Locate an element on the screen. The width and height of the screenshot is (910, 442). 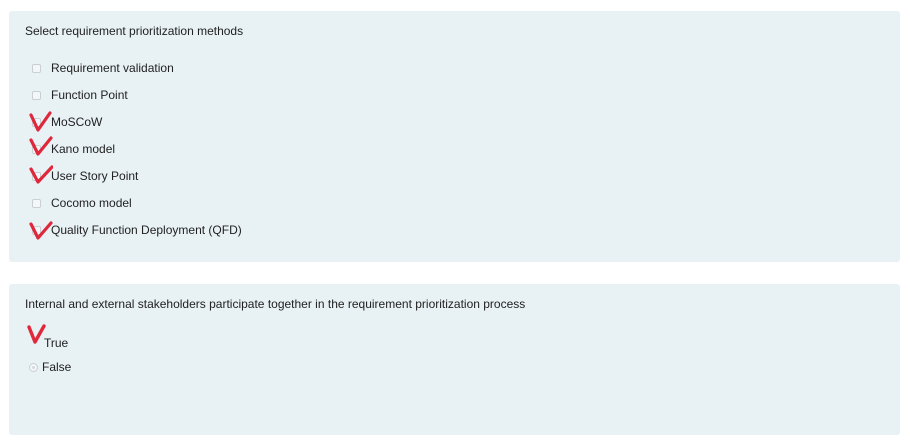
option-label: False is located at coordinates (57, 367).